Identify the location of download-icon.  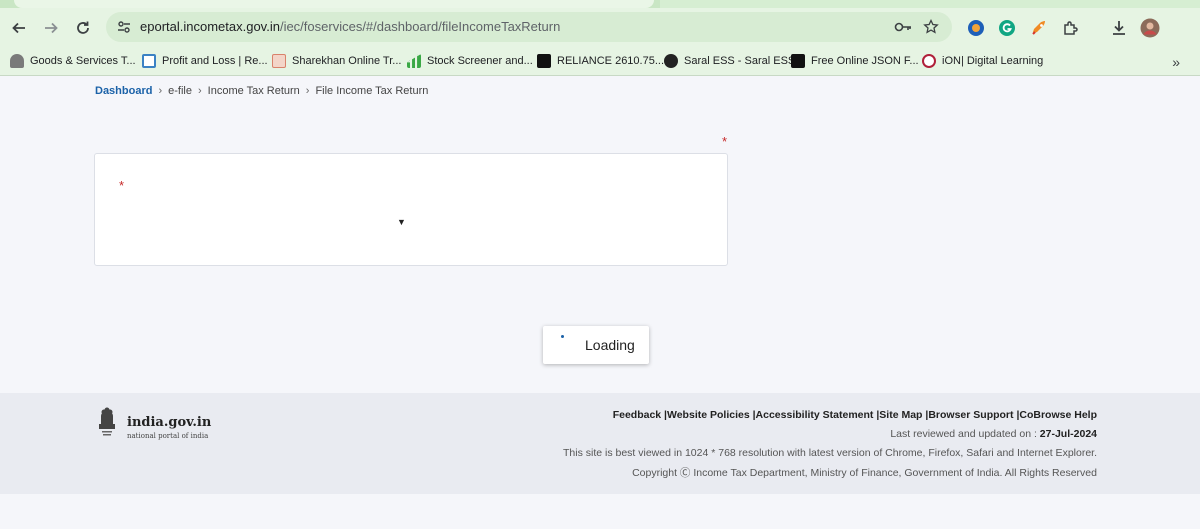
(1119, 28).